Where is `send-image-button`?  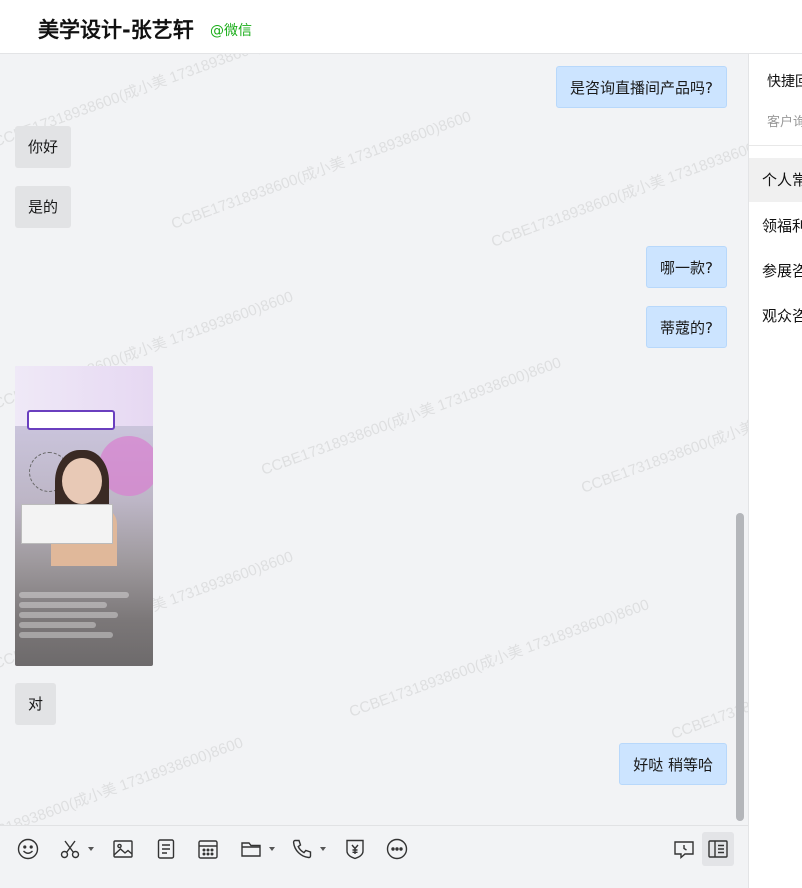
send-image-button is located at coordinates (123, 849).